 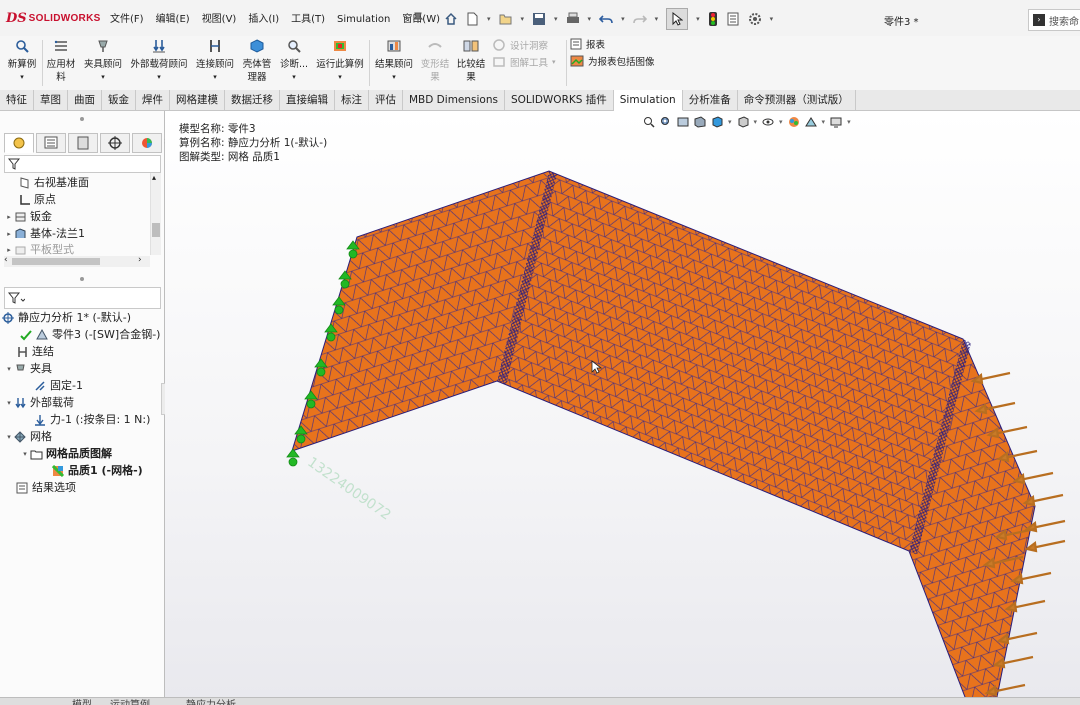 What do you see at coordinates (506, 19) in the screenshot?
I see `open-icon` at bounding box center [506, 19].